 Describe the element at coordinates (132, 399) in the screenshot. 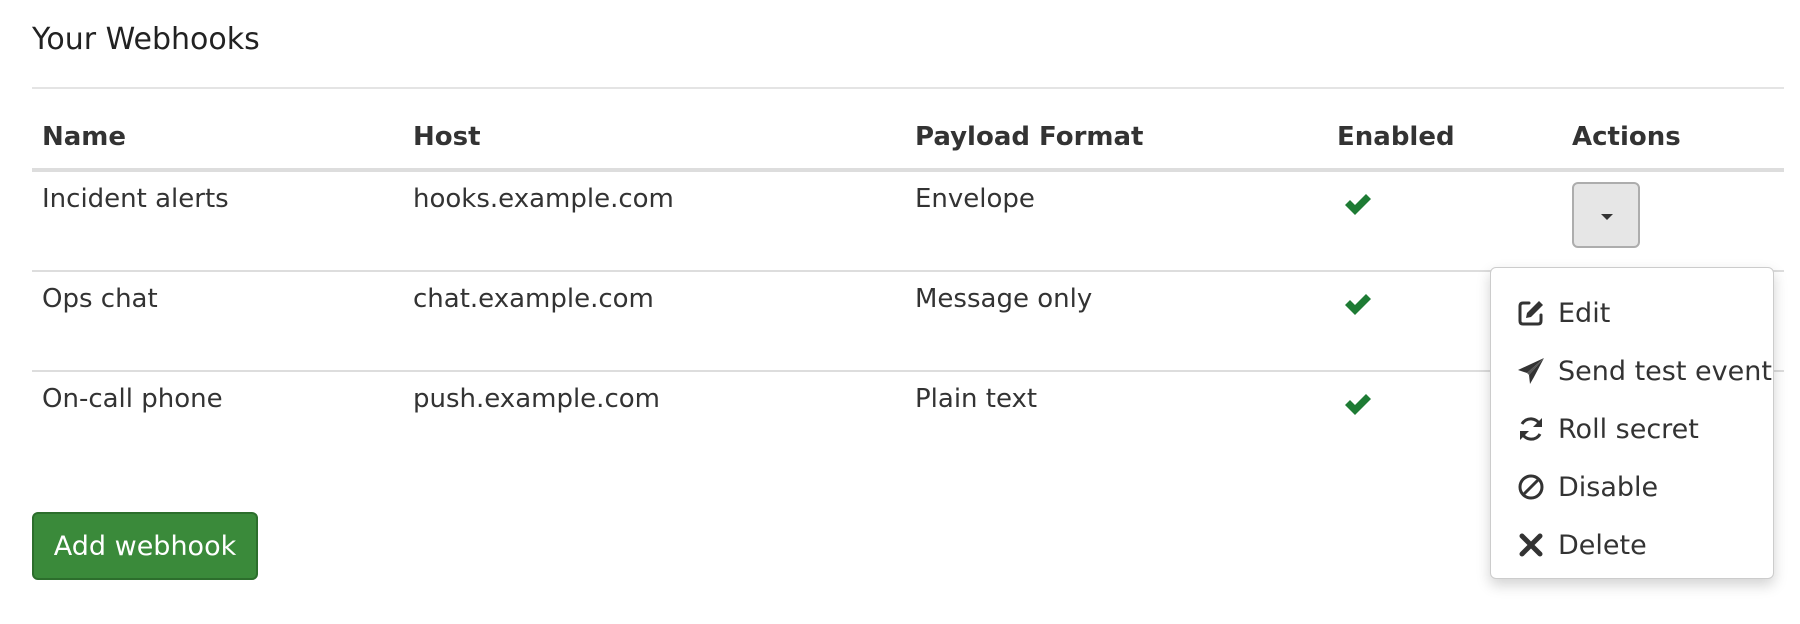

I see `webhook-name: On-call phone` at that location.